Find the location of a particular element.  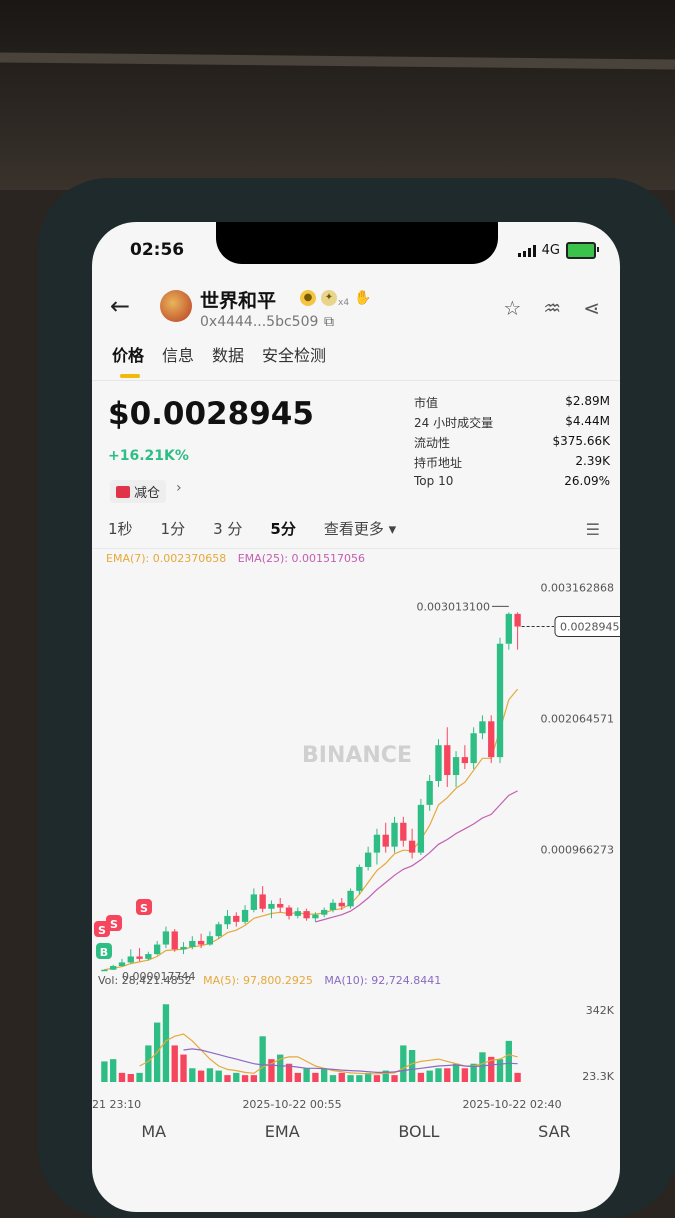

reduce-label: 减仓 is located at coordinates (147, 493).